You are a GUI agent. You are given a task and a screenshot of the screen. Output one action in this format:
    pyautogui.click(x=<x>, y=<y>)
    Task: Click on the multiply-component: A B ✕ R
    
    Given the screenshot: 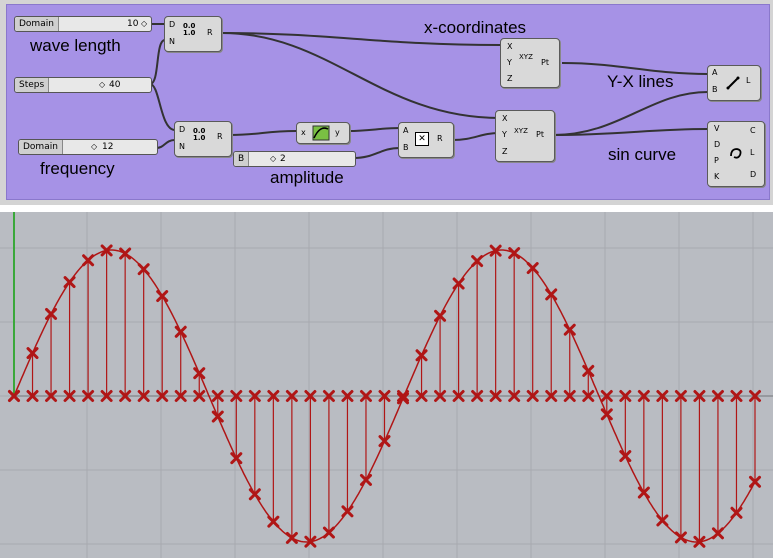 What is the action you would take?
    pyautogui.click(x=426, y=140)
    